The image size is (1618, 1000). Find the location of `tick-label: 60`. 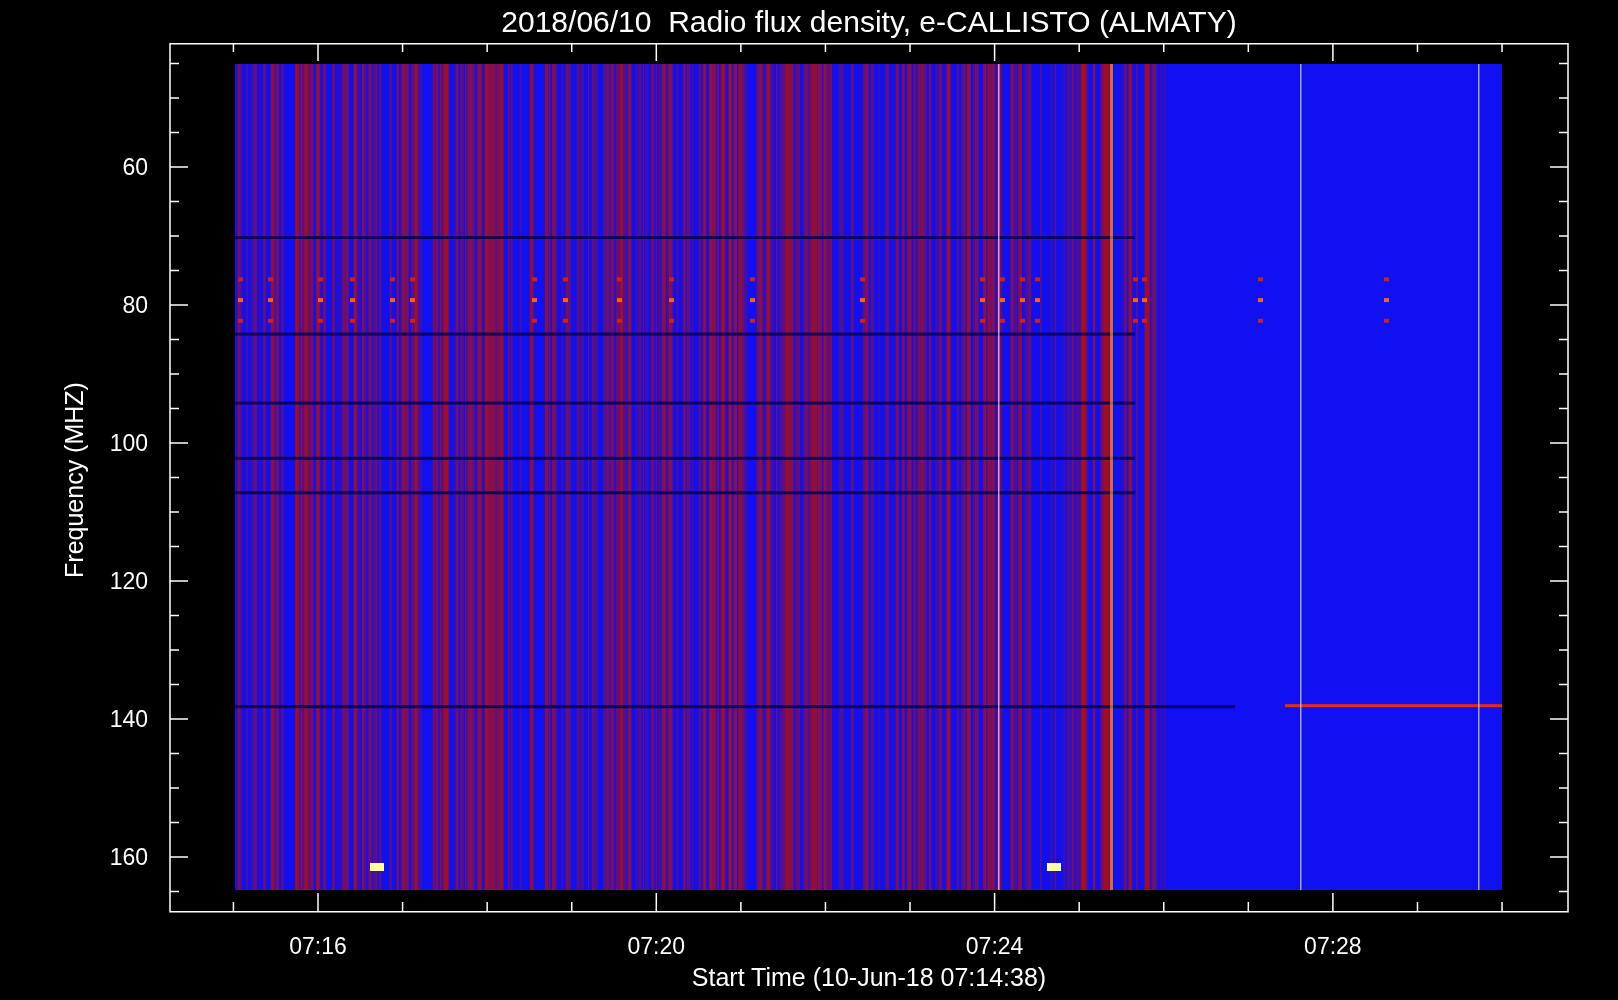

tick-label: 60 is located at coordinates (135, 167).